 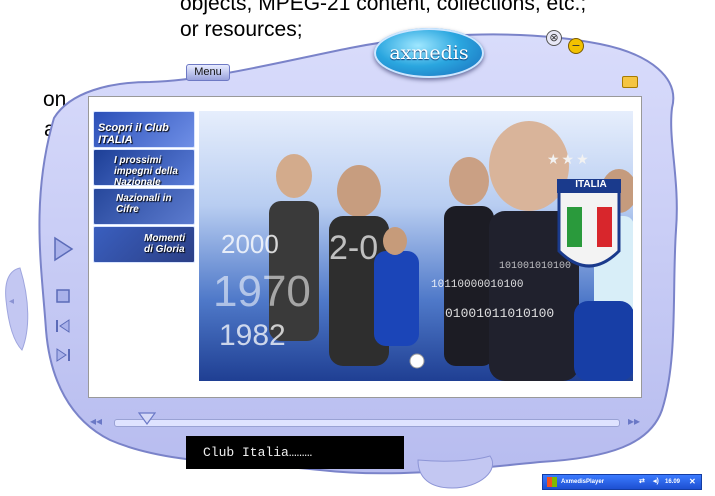 What do you see at coordinates (656, 482) in the screenshot?
I see `volume-icon: ◂)` at bounding box center [656, 482].